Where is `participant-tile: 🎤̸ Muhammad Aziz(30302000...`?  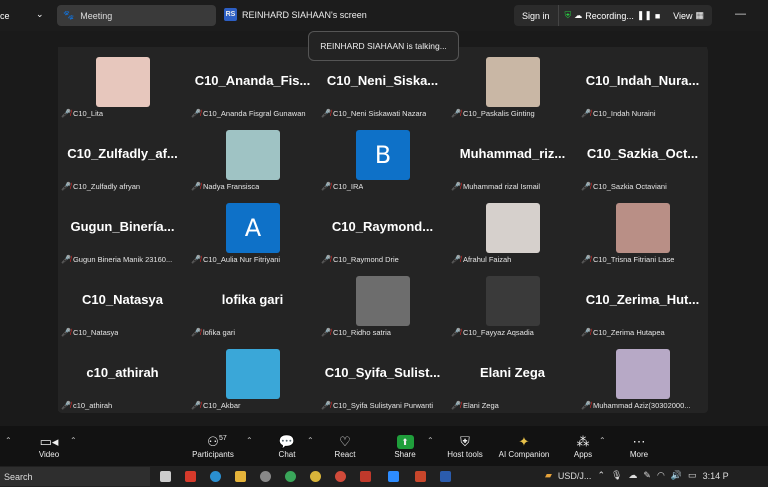
participant-tile: 🎤̸ Muhammad Aziz(30302000... is located at coordinates (642, 375).